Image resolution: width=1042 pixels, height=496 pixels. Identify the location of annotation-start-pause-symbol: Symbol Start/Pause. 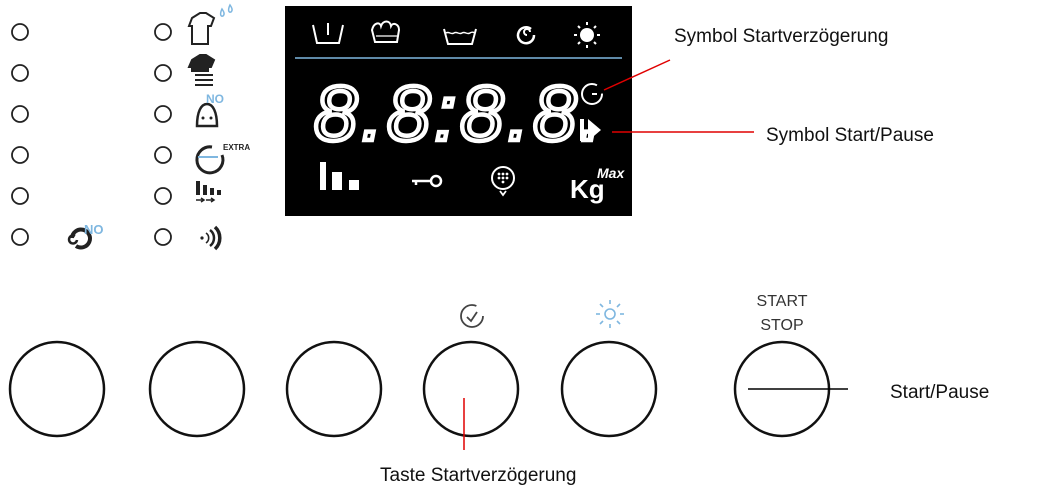
(773, 135).